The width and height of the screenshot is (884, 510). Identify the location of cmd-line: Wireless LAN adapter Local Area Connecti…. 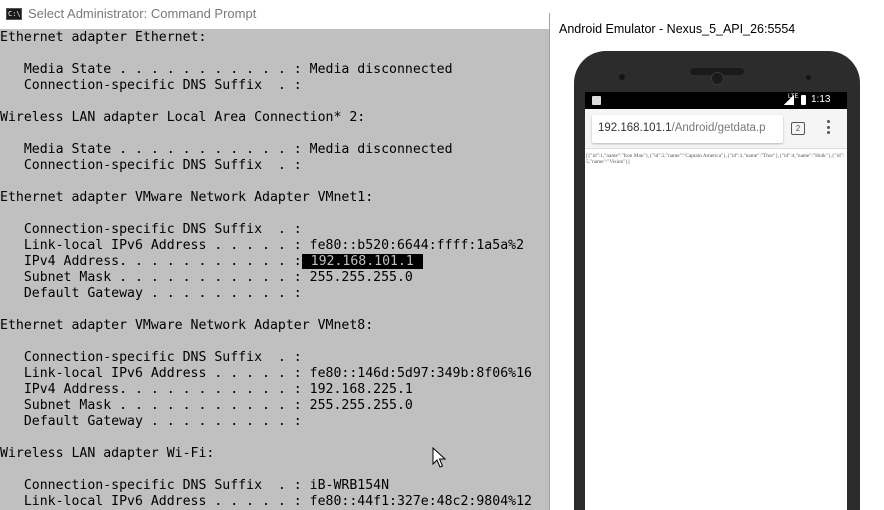
(266, 118).